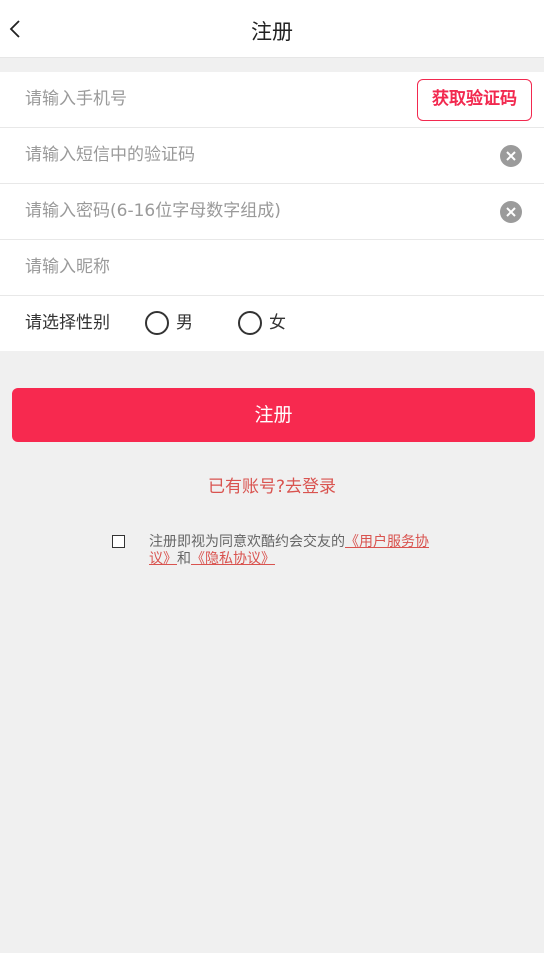  Describe the element at coordinates (184, 323) in the screenshot. I see `gender-option-label: 男` at that location.